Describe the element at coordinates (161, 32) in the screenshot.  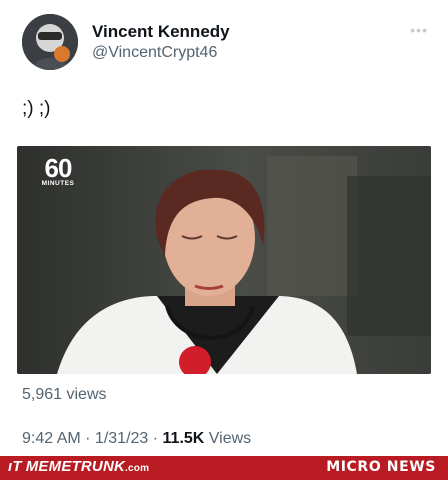
I see `author-name: Vincent Kennedy` at that location.